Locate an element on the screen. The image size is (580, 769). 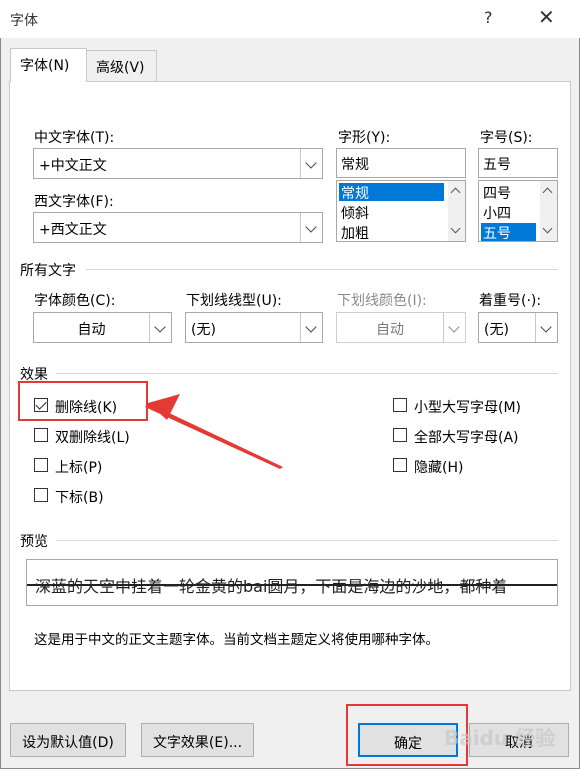
small-caps-checkbox is located at coordinates (400, 405).